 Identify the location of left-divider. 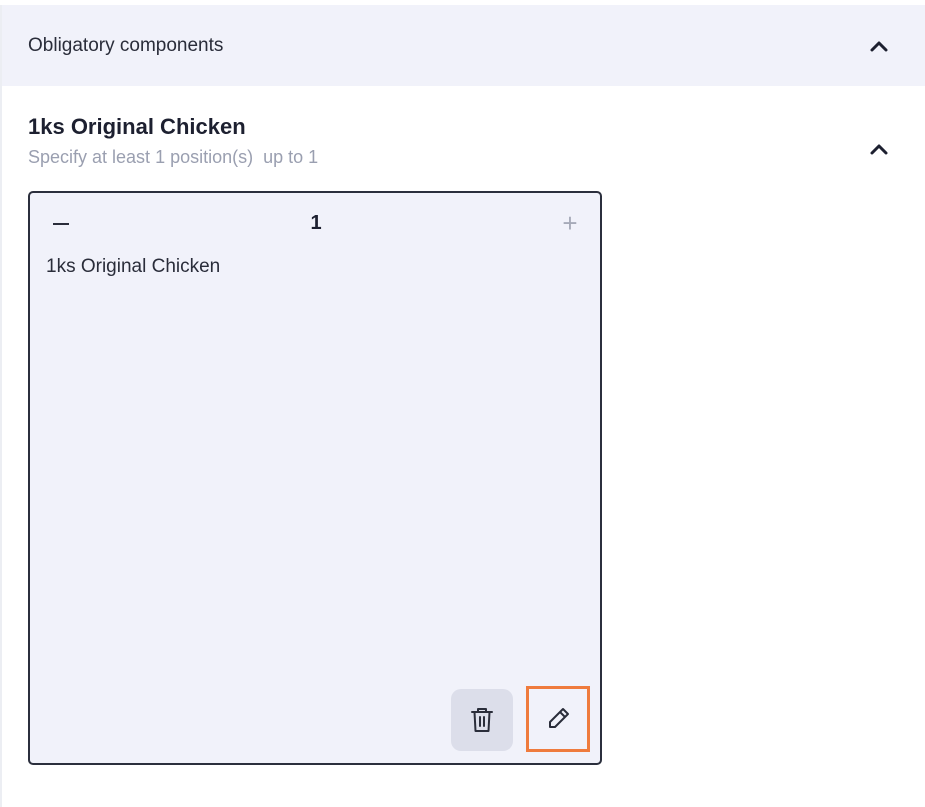
(1, 403).